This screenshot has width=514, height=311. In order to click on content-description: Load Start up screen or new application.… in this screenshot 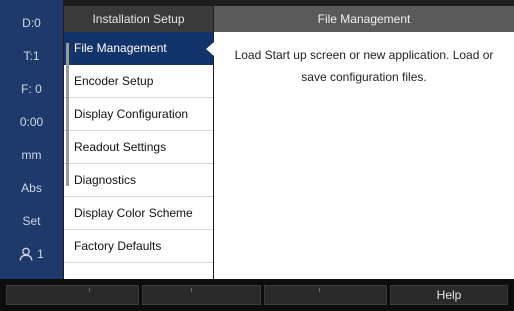, I will do `click(364, 66)`.